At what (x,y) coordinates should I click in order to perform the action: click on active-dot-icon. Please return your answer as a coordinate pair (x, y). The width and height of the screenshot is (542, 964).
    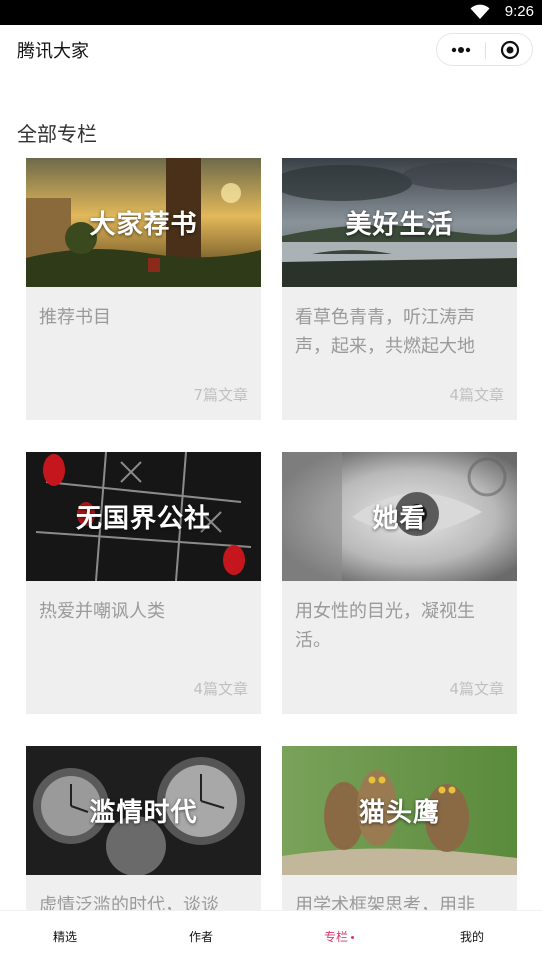
    Looking at the image, I should click on (353, 937).